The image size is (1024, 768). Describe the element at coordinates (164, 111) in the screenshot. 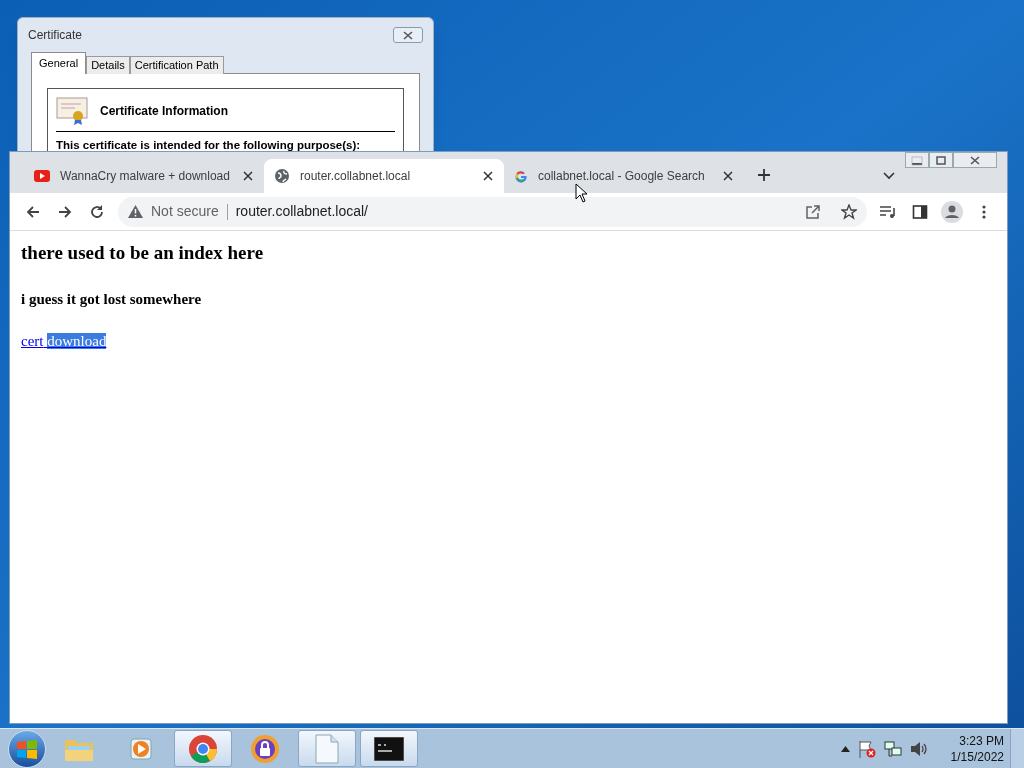

I see `section-heading: Certificate Information` at that location.